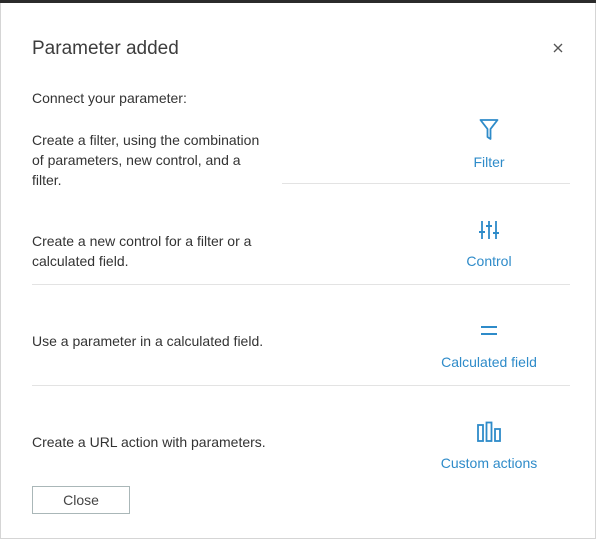 This screenshot has width=596, height=540. Describe the element at coordinates (109, 98) in the screenshot. I see `dialog-subtitle: Connect your parameter:` at that location.